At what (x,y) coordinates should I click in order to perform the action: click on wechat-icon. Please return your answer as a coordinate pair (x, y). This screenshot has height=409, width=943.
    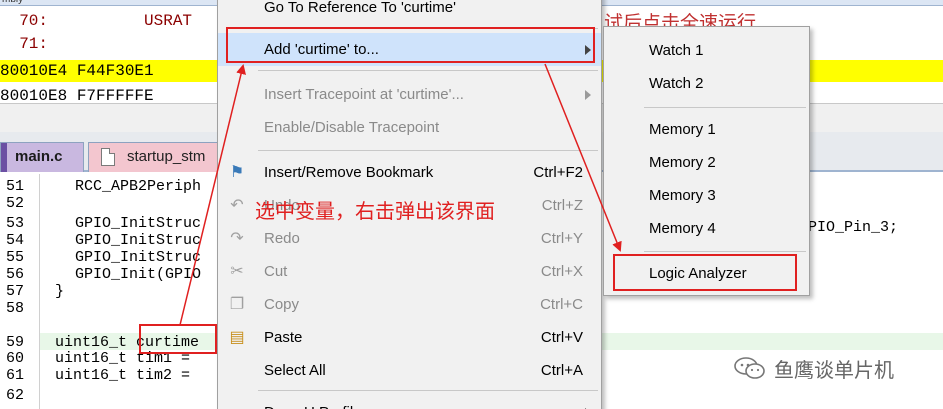
    Looking at the image, I should click on (749, 368).